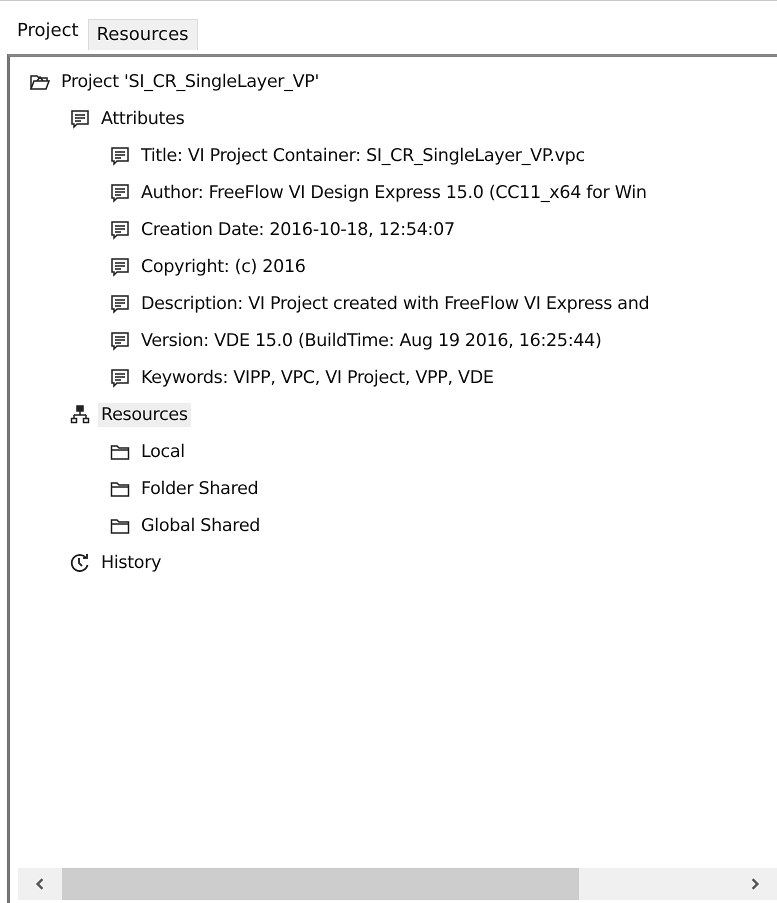 The height and width of the screenshot is (903, 777). Describe the element at coordinates (40, 884) in the screenshot. I see `scroll-left-icon` at that location.